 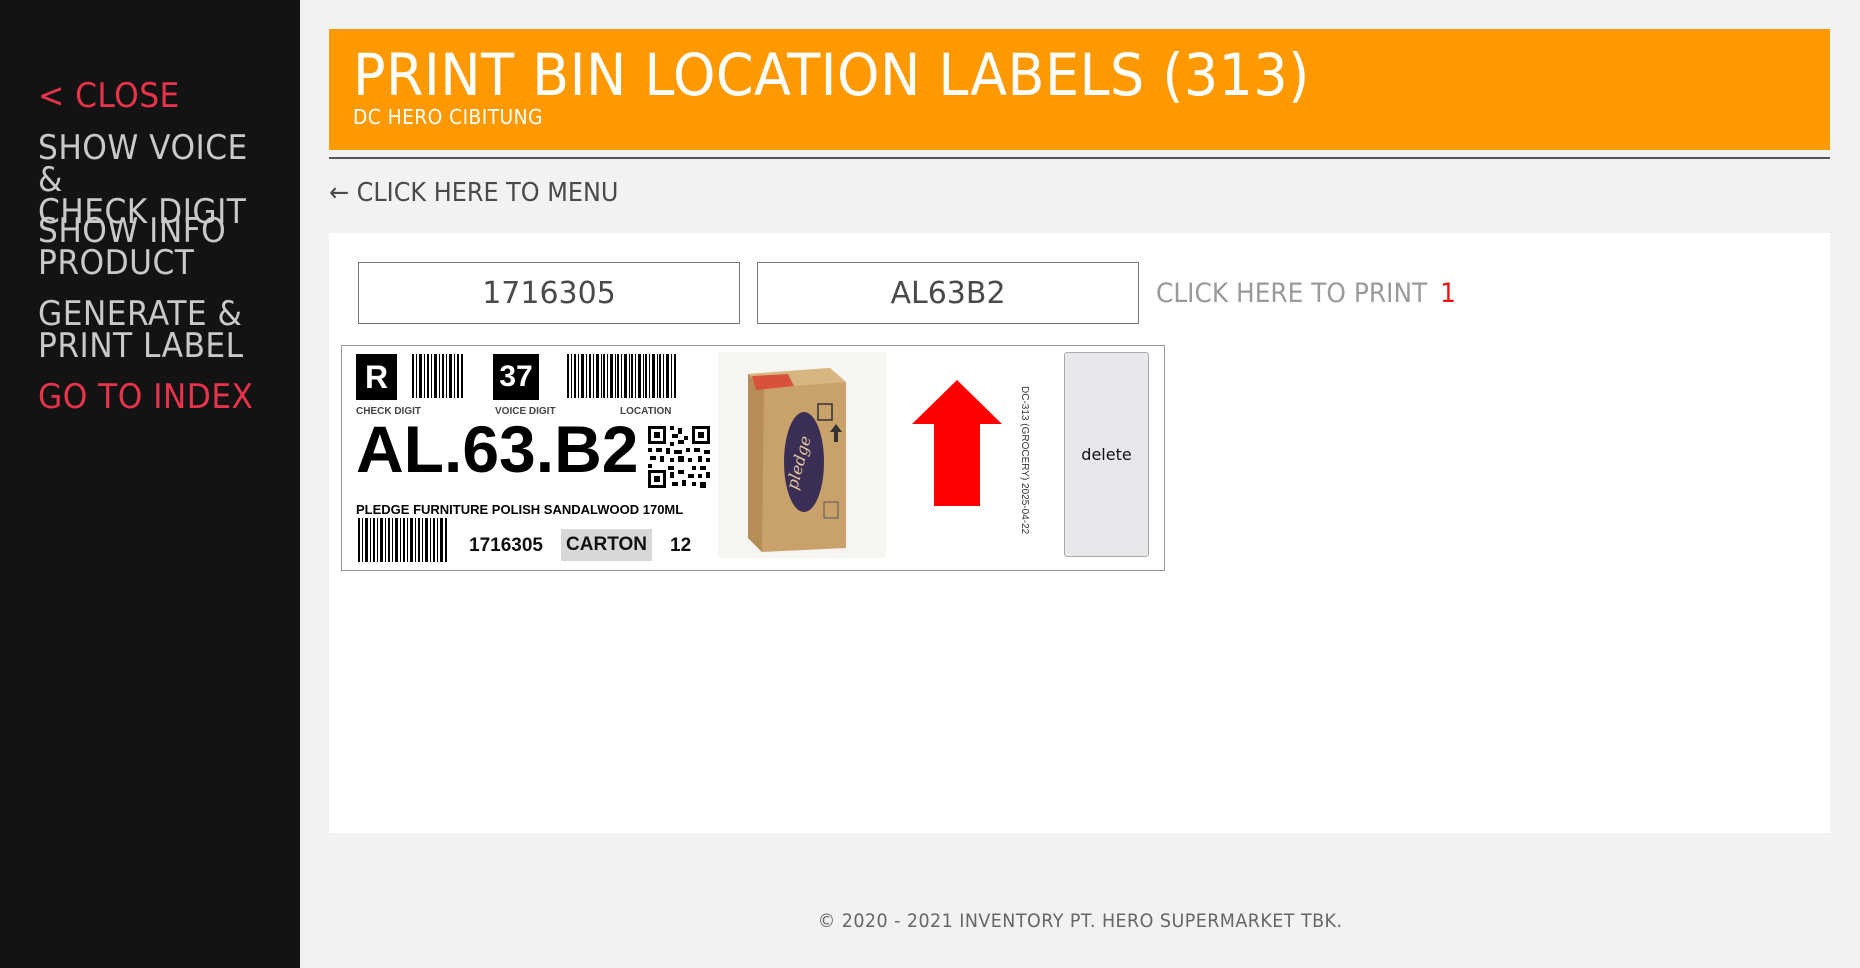 I want to click on back-to-menu-link: ← CLICK HERE TO MENU, so click(x=473, y=193).